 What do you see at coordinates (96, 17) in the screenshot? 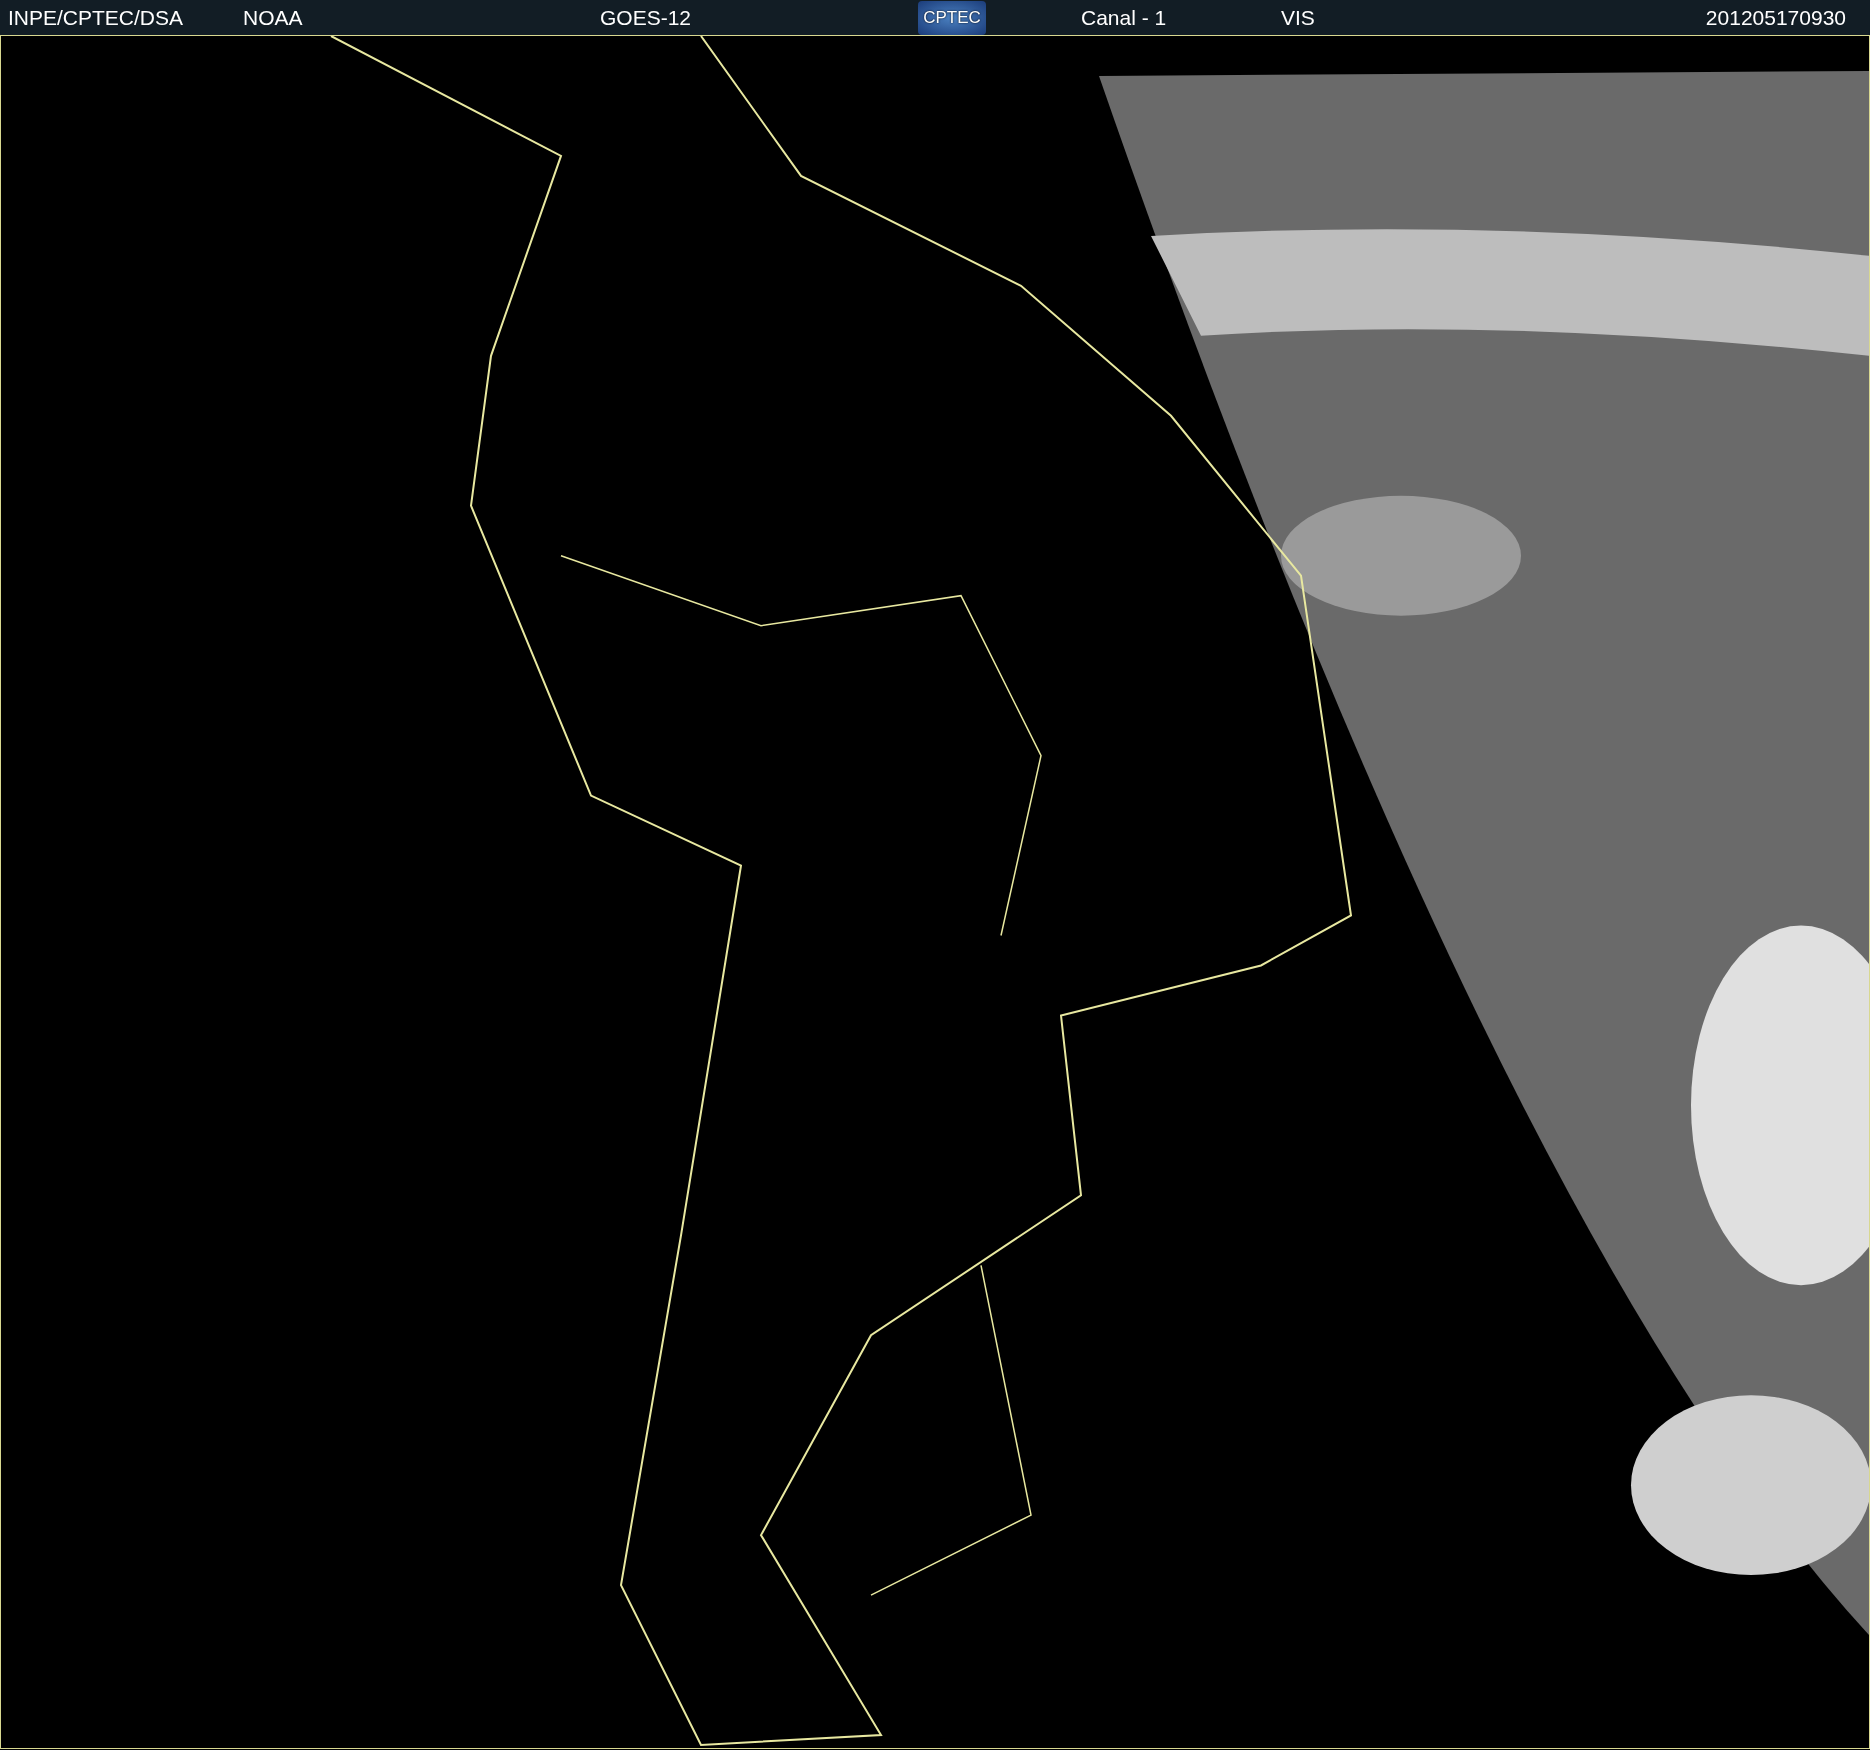
I see `source-label: INPE/CPTEC/DSA` at bounding box center [96, 17].